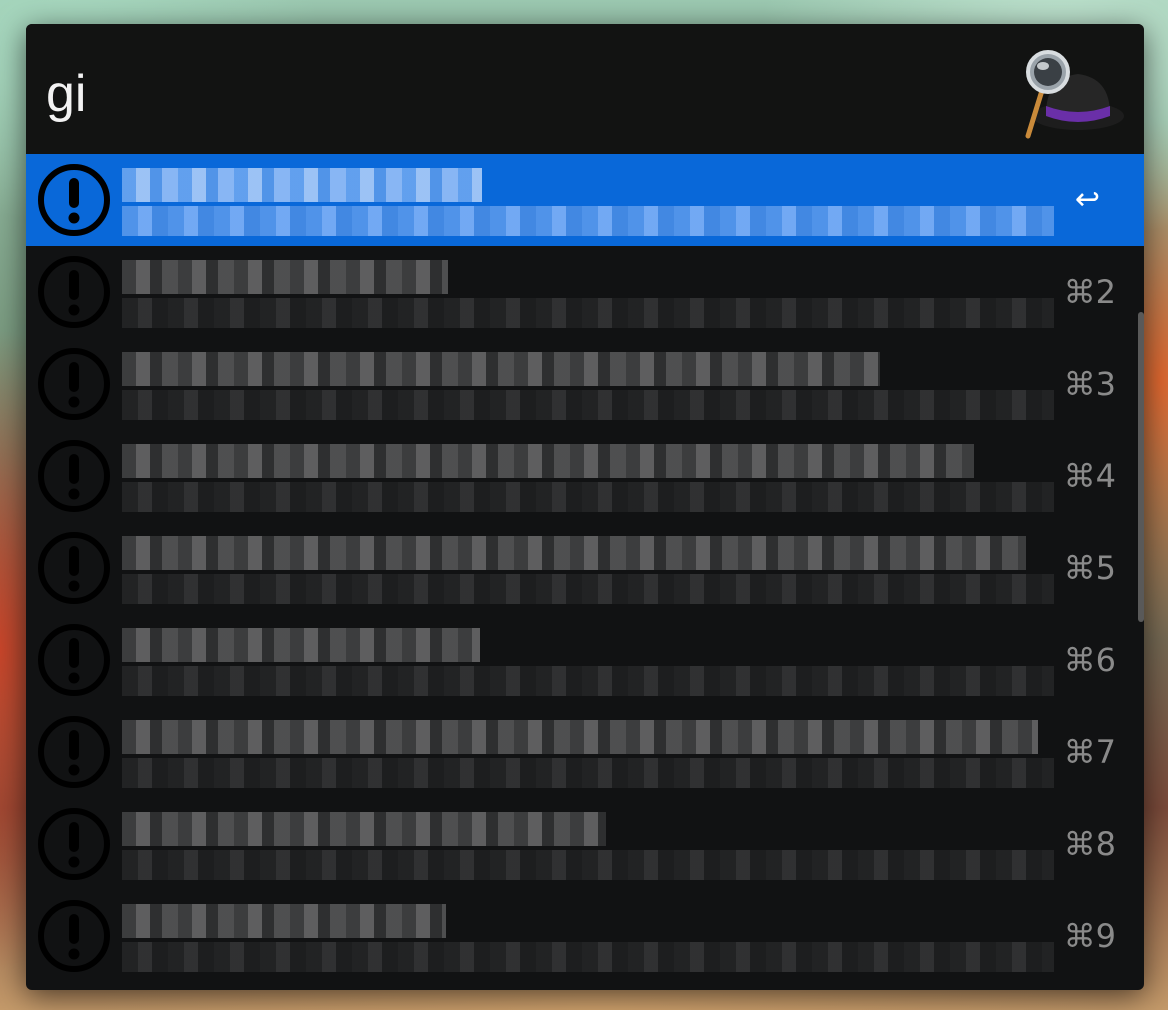 This screenshot has width=1168, height=1010. What do you see at coordinates (1074, 94) in the screenshot?
I see `alfred-hat-magnifier-icon` at bounding box center [1074, 94].